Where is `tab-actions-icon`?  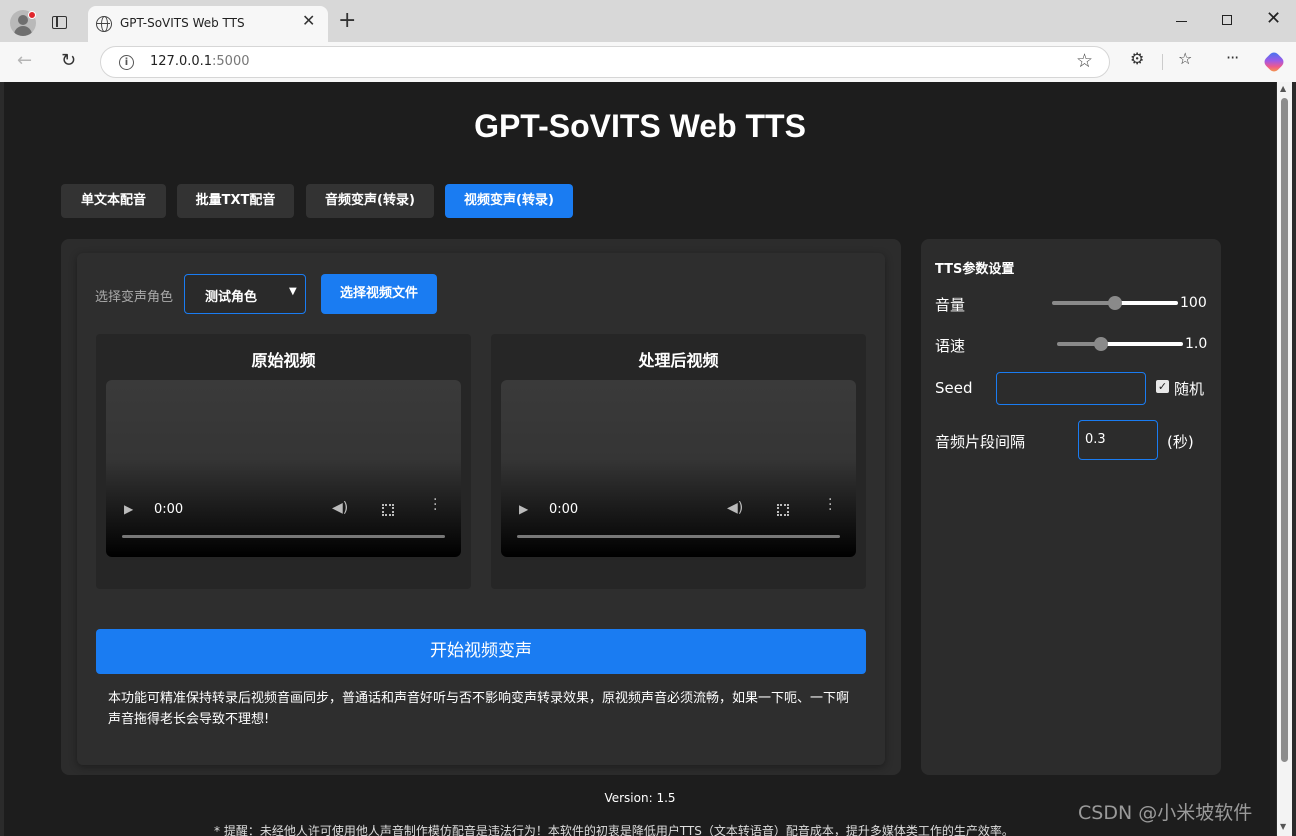 tab-actions-icon is located at coordinates (59, 22).